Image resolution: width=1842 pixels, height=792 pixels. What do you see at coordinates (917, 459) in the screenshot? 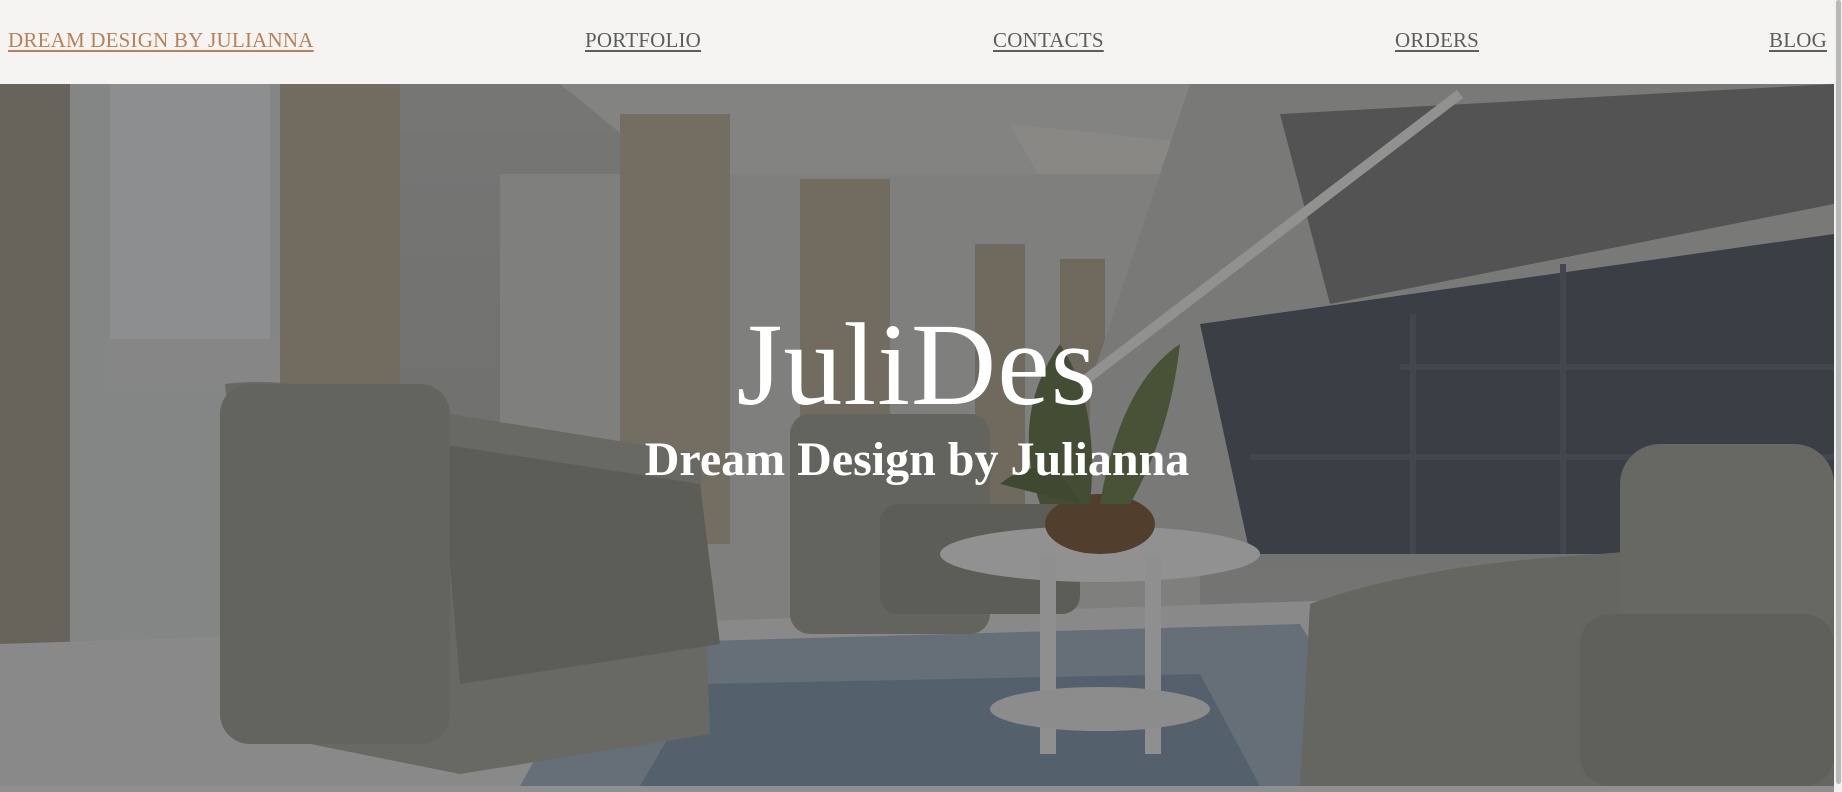
I see `hero-subtitle: Dream Design by Julianna` at bounding box center [917, 459].